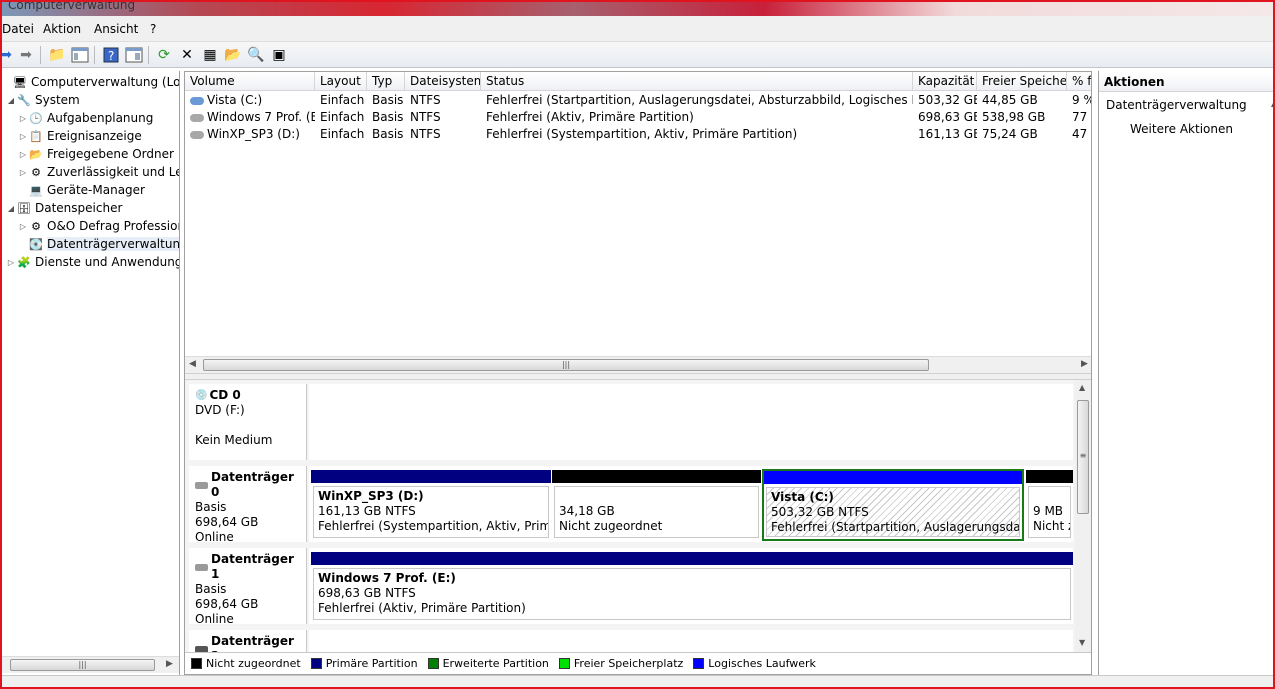 This screenshot has width=1275, height=689. What do you see at coordinates (1079, 100) in the screenshot?
I see `cell-pct: 9 %` at bounding box center [1079, 100].